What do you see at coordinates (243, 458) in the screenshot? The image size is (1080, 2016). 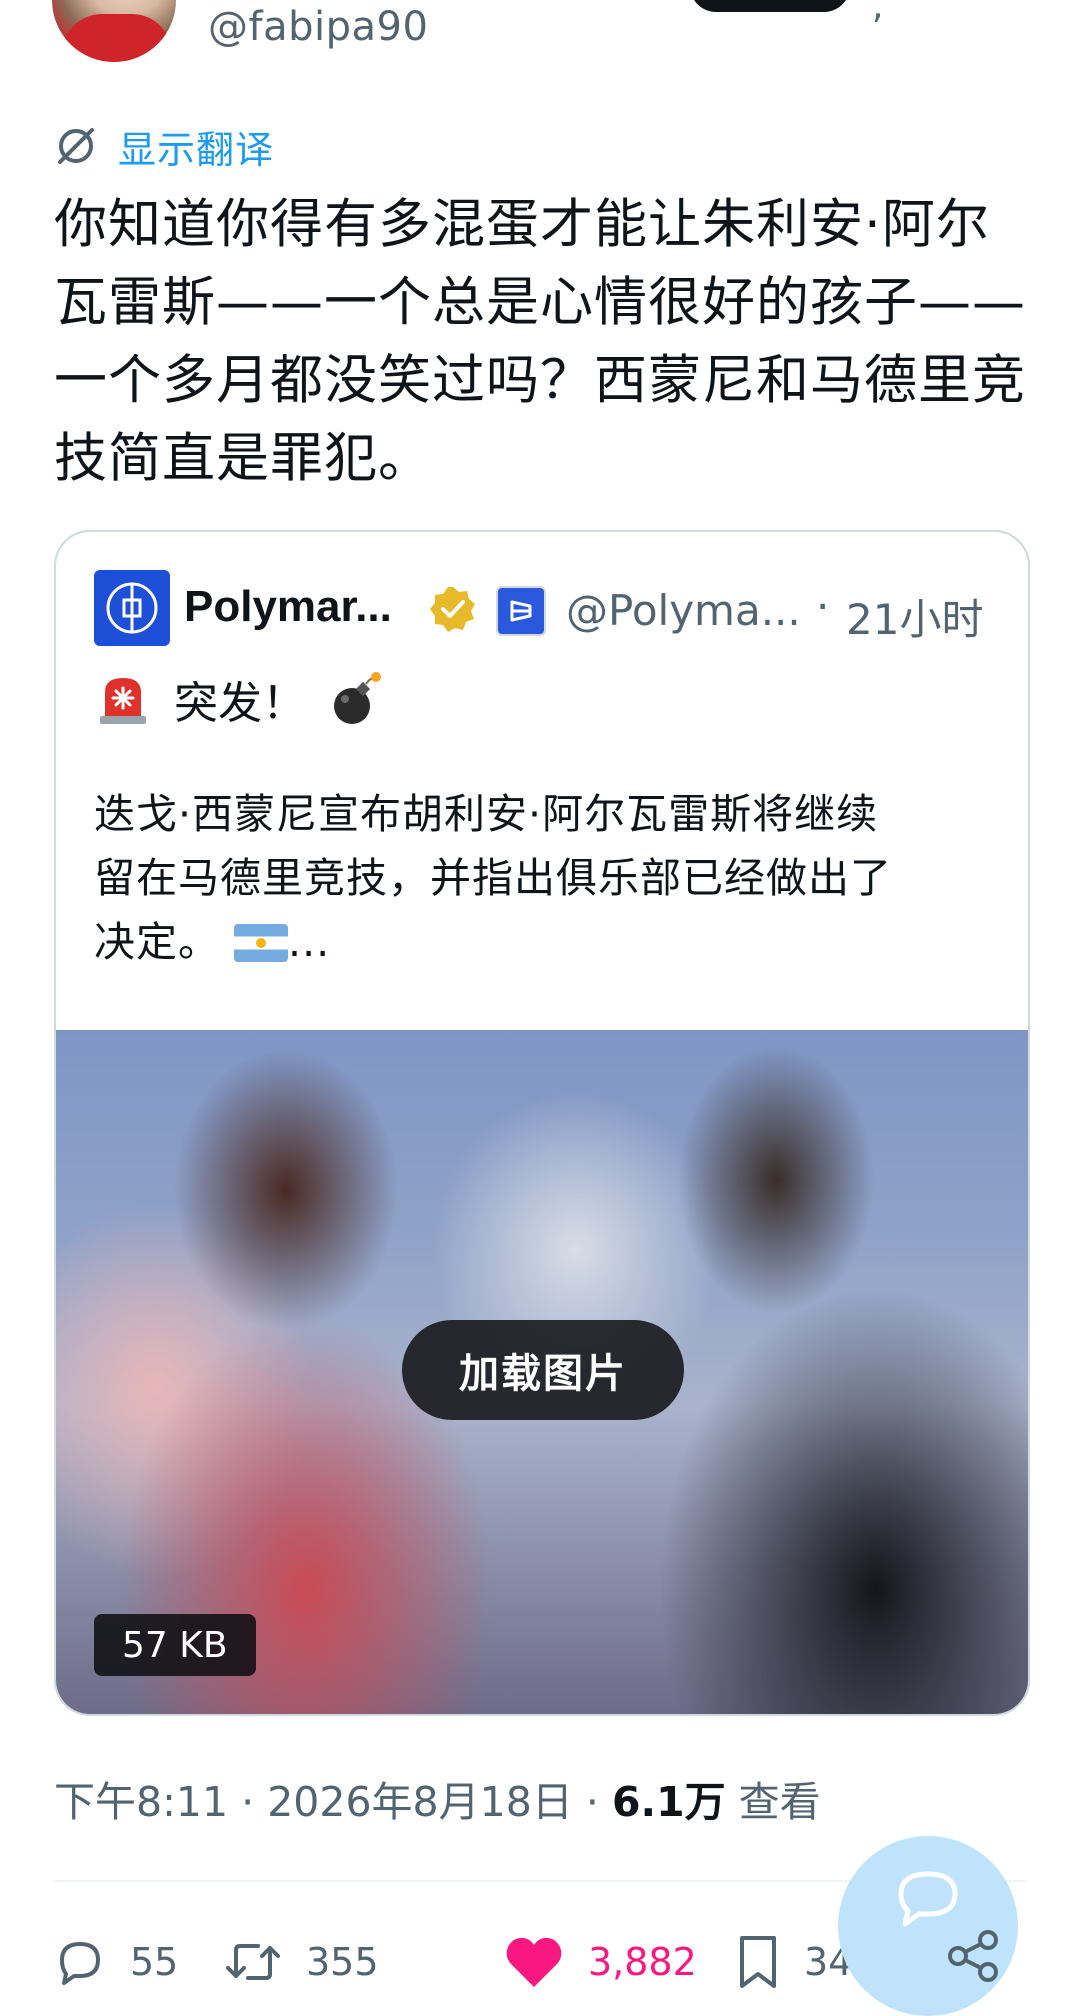 I see `tweet-text-line: 技简直是罪犯。` at bounding box center [243, 458].